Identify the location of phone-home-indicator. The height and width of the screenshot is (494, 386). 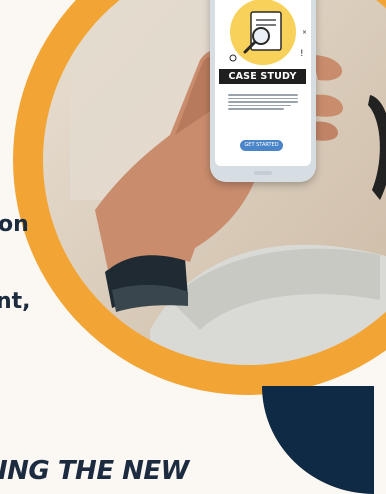
(263, 173).